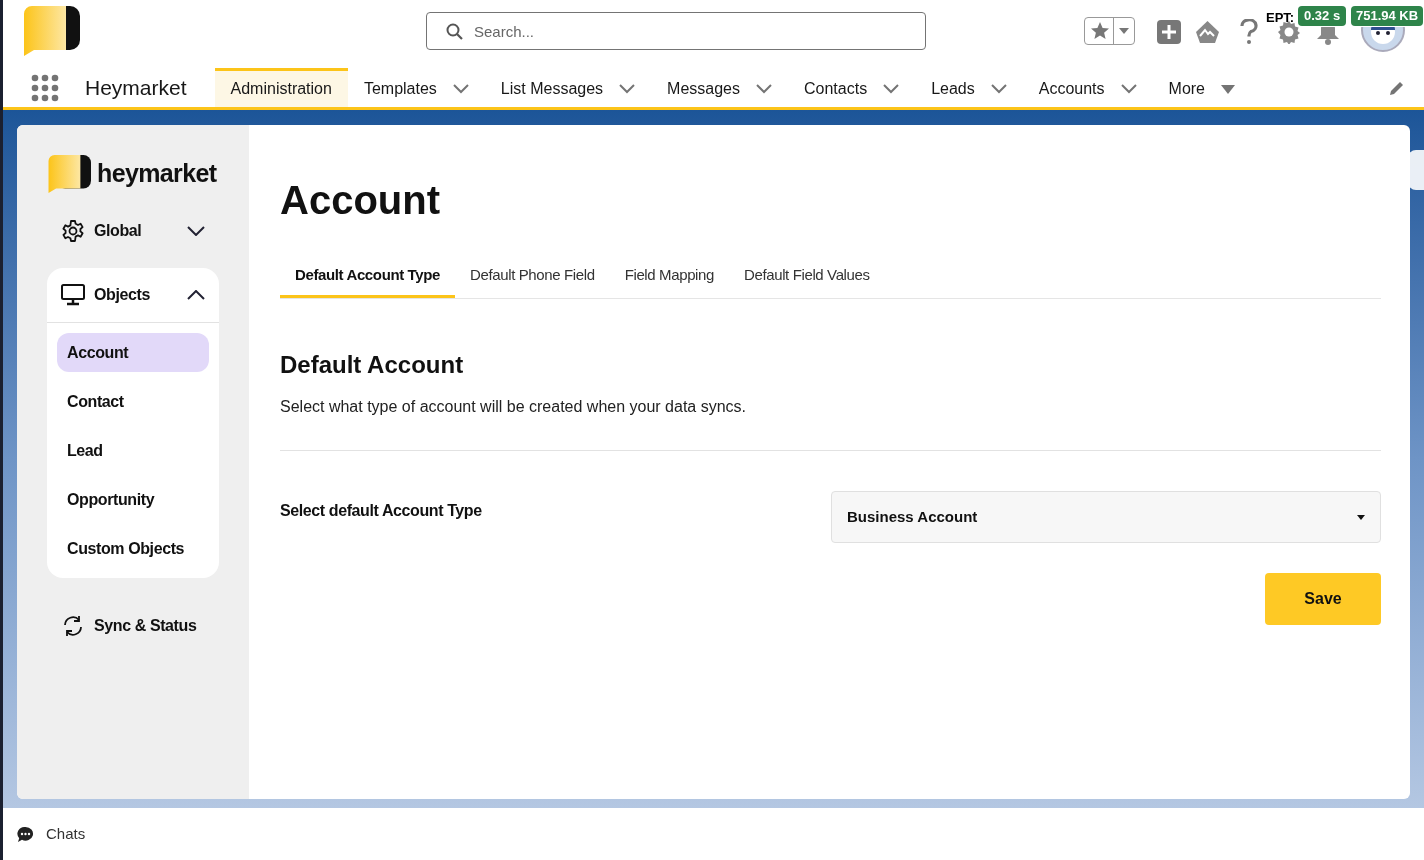  What do you see at coordinates (1328, 36) in the screenshot?
I see `bell-icon` at bounding box center [1328, 36].